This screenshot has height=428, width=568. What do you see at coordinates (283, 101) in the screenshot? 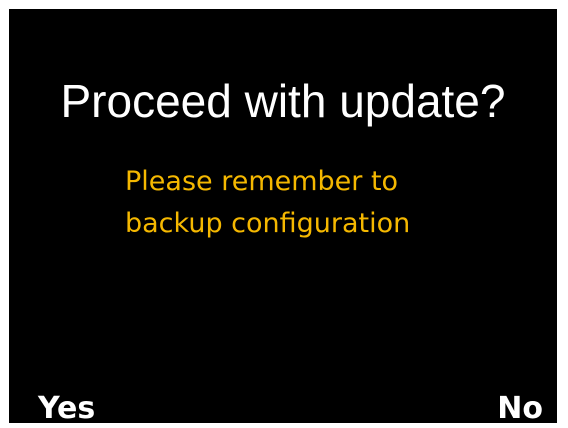
I see `dialog-title: Proceed with update?` at bounding box center [283, 101].